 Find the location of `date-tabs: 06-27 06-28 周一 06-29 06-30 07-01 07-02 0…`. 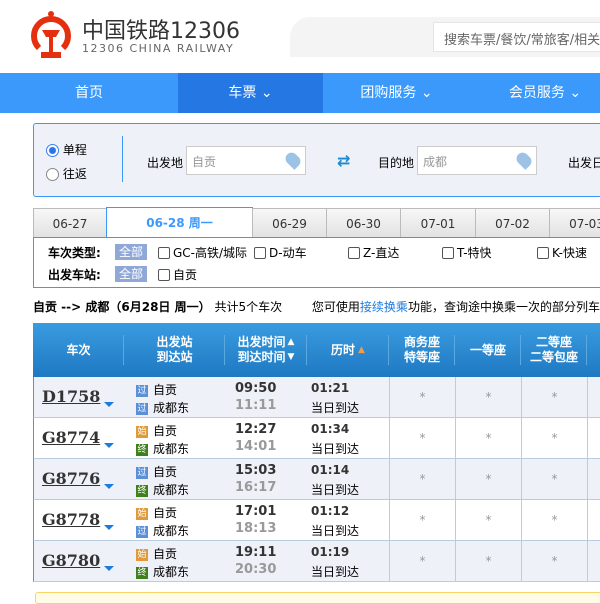

date-tabs: 06-27 06-28 周一 06-29 06-30 07-01 07-02 0… is located at coordinates (316, 222).